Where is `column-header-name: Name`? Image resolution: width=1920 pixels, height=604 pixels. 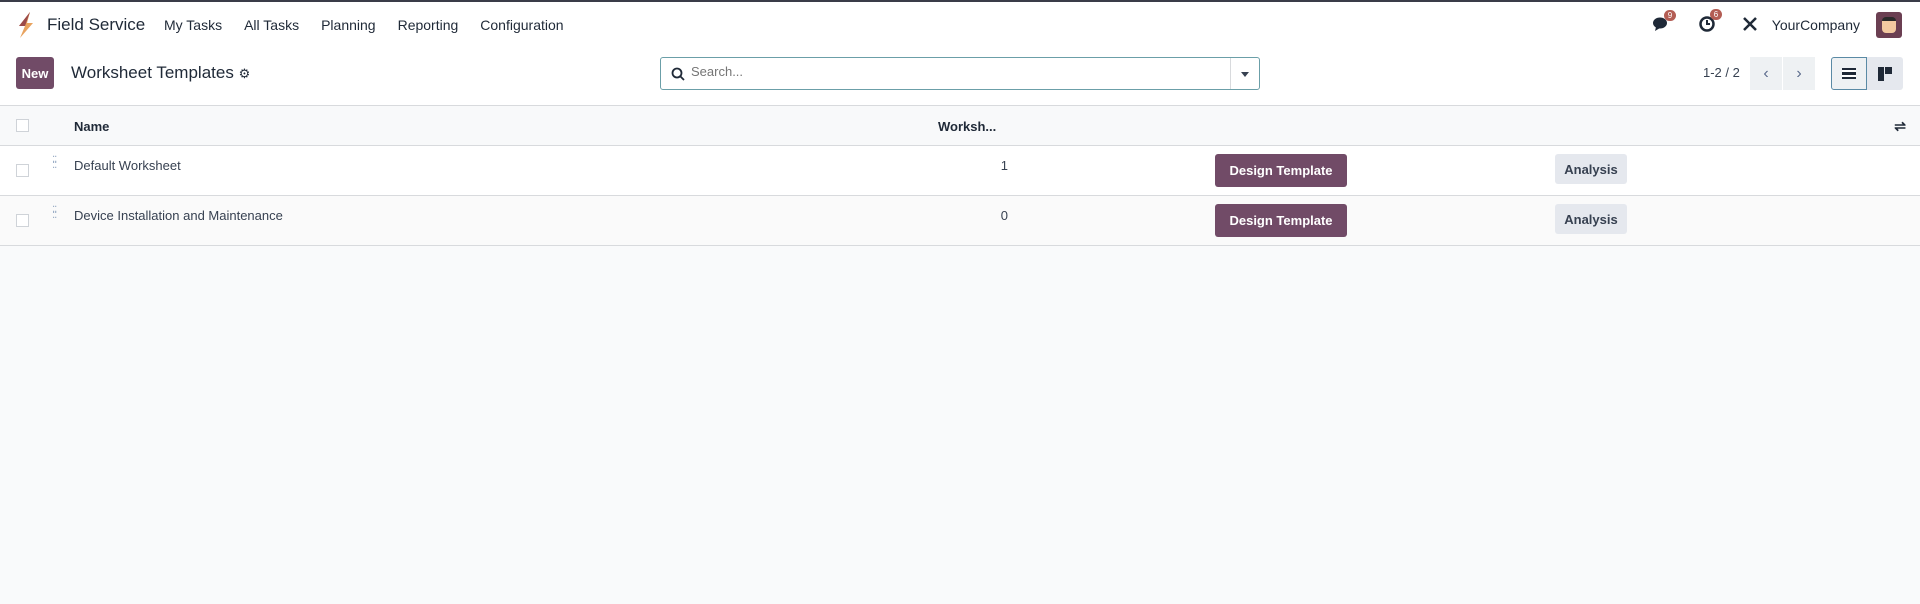 column-header-name: Name is located at coordinates (91, 126).